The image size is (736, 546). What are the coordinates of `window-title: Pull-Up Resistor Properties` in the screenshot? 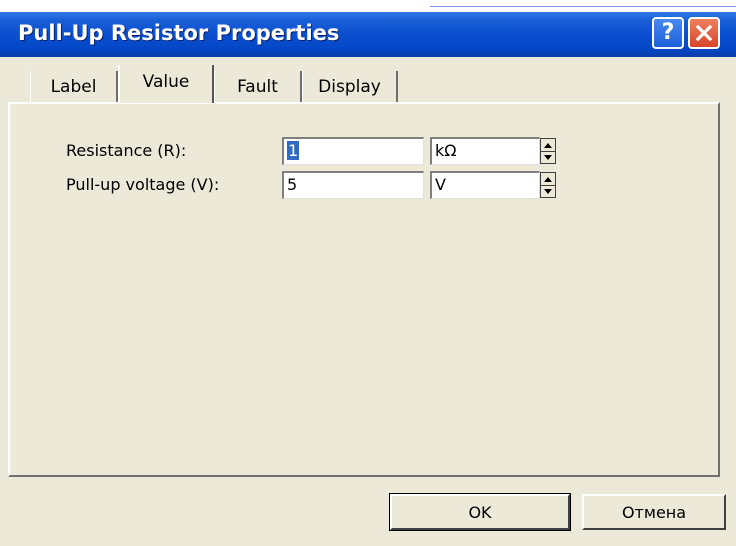 It's located at (179, 33).